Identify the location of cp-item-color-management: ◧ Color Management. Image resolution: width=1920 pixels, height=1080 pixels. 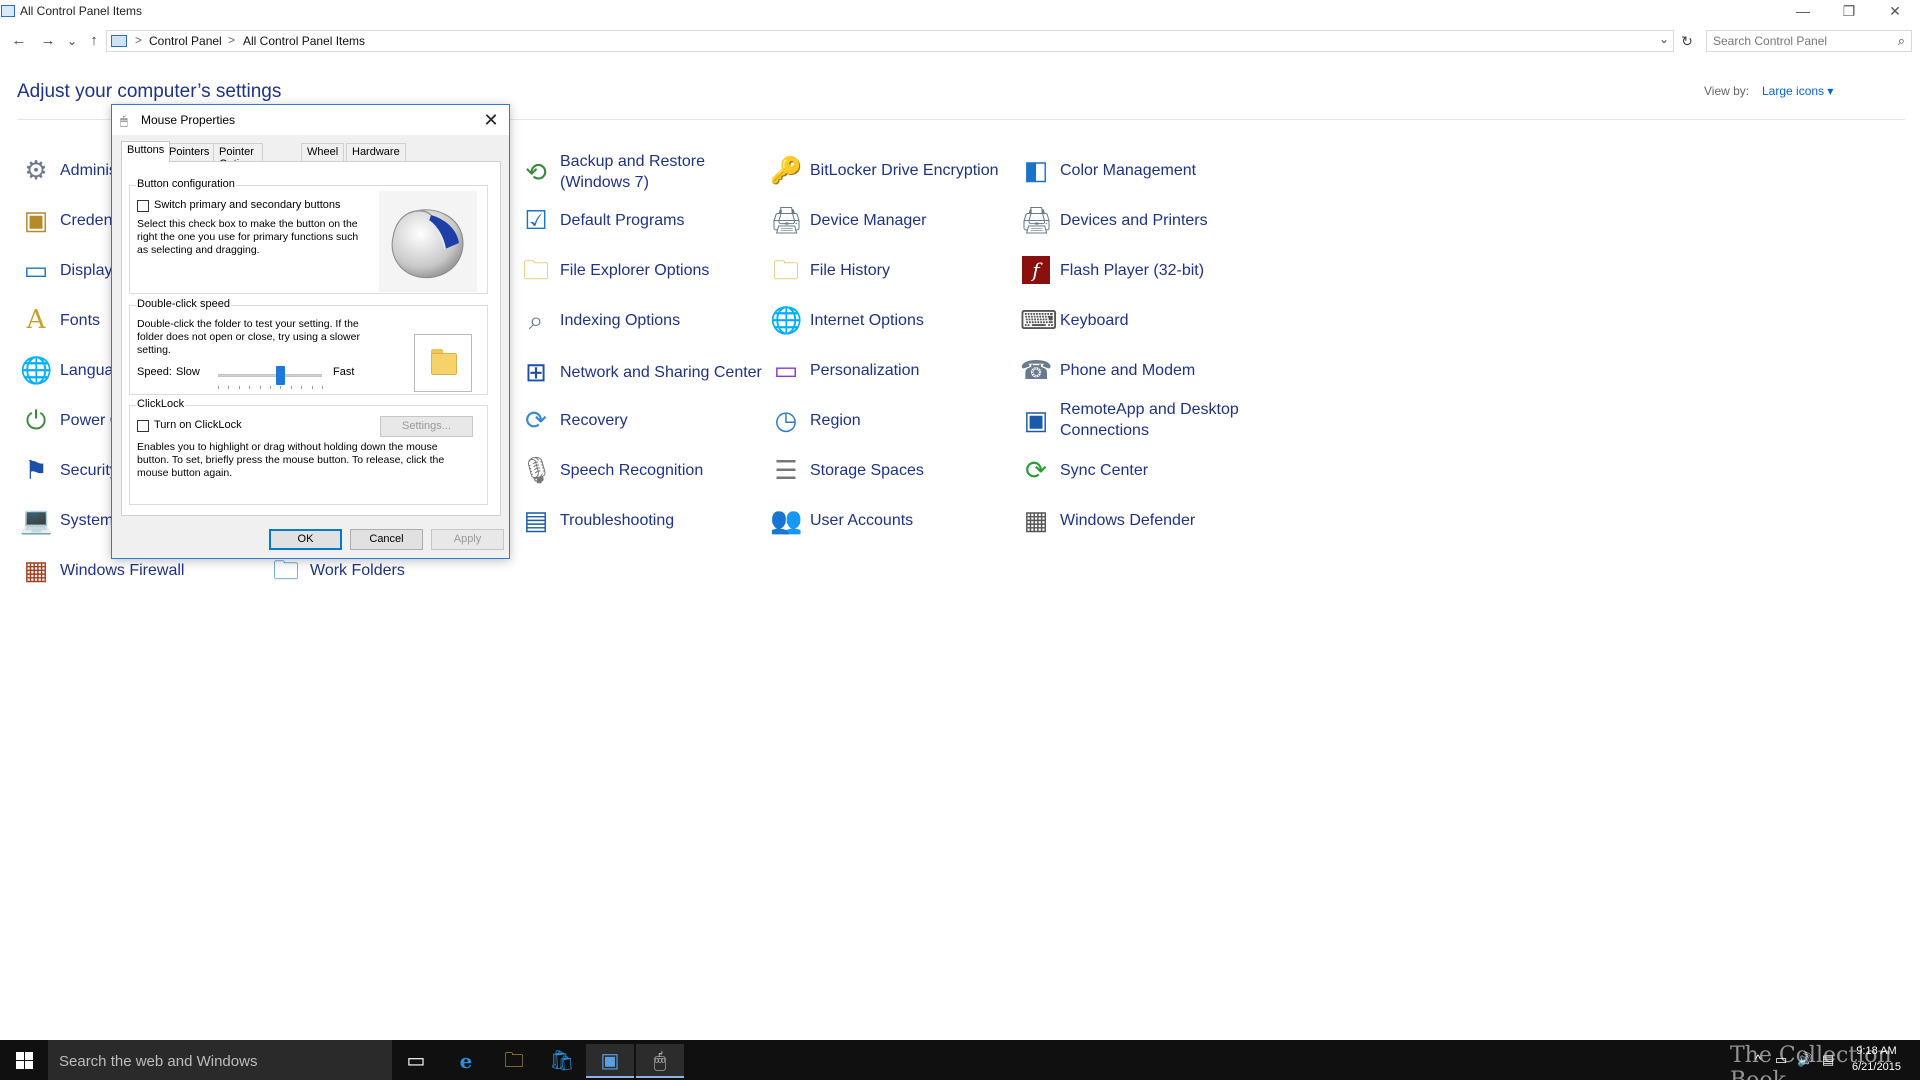
(1144, 170).